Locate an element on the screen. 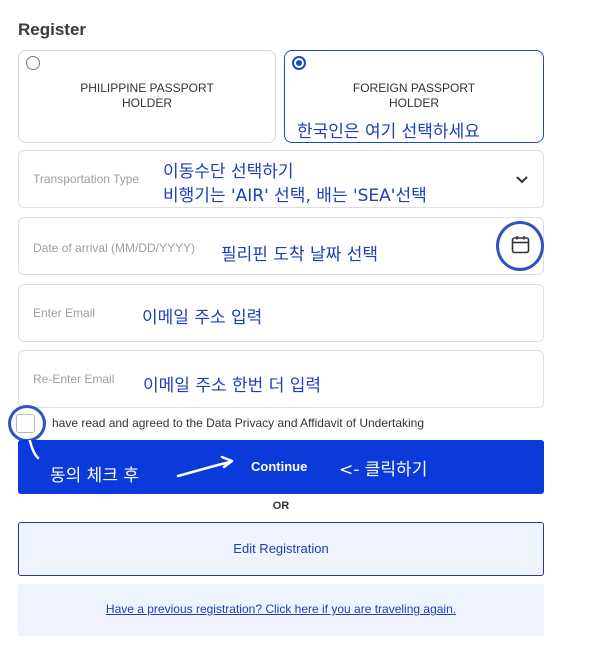  foreign-passport-option: FOREIGN PASSPORT HOLDER 한국인은 여기 선택하세요 is located at coordinates (414, 96).